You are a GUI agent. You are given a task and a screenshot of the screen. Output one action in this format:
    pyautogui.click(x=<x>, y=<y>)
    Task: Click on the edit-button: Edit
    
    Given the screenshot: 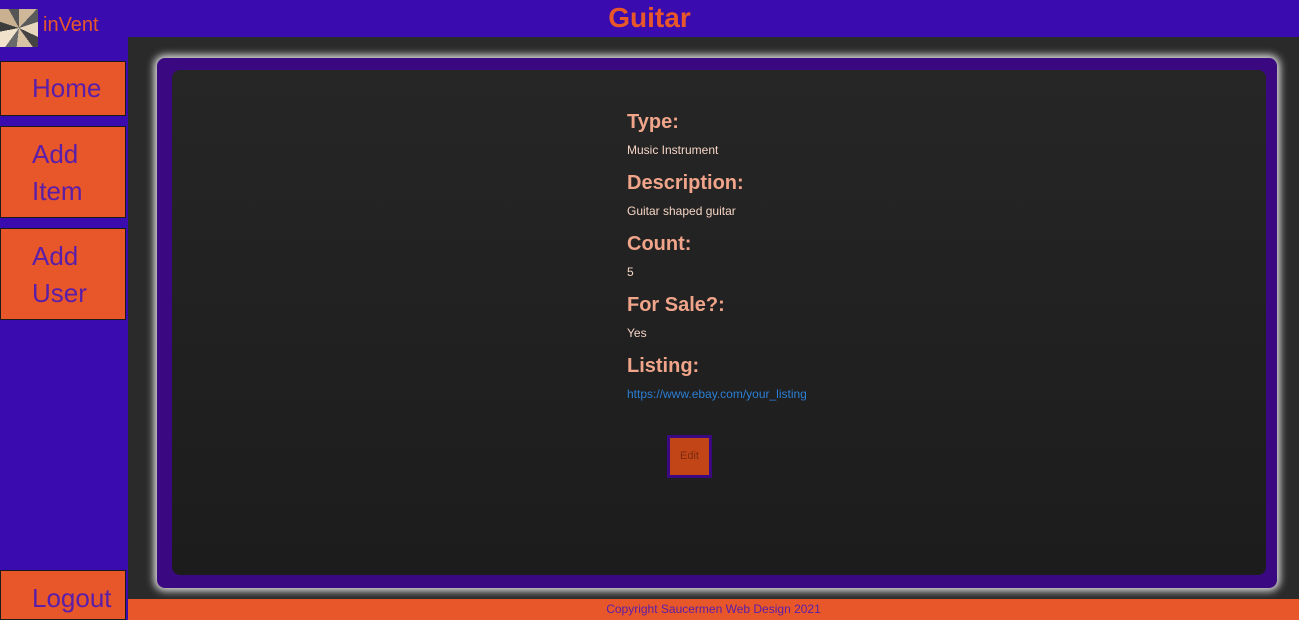 What is the action you would take?
    pyautogui.click(x=689, y=456)
    